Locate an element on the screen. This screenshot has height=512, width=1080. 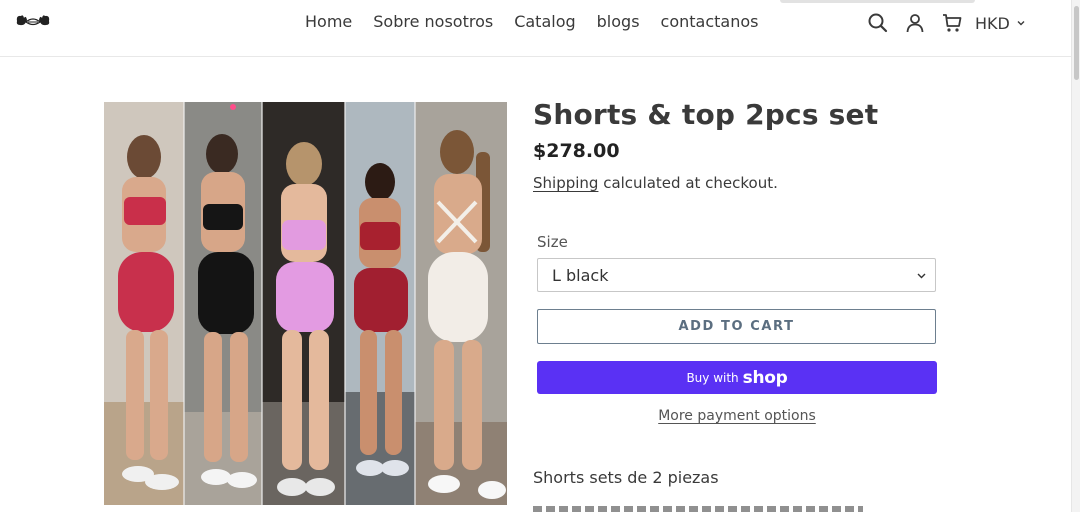
size-label: Size is located at coordinates (552, 242).